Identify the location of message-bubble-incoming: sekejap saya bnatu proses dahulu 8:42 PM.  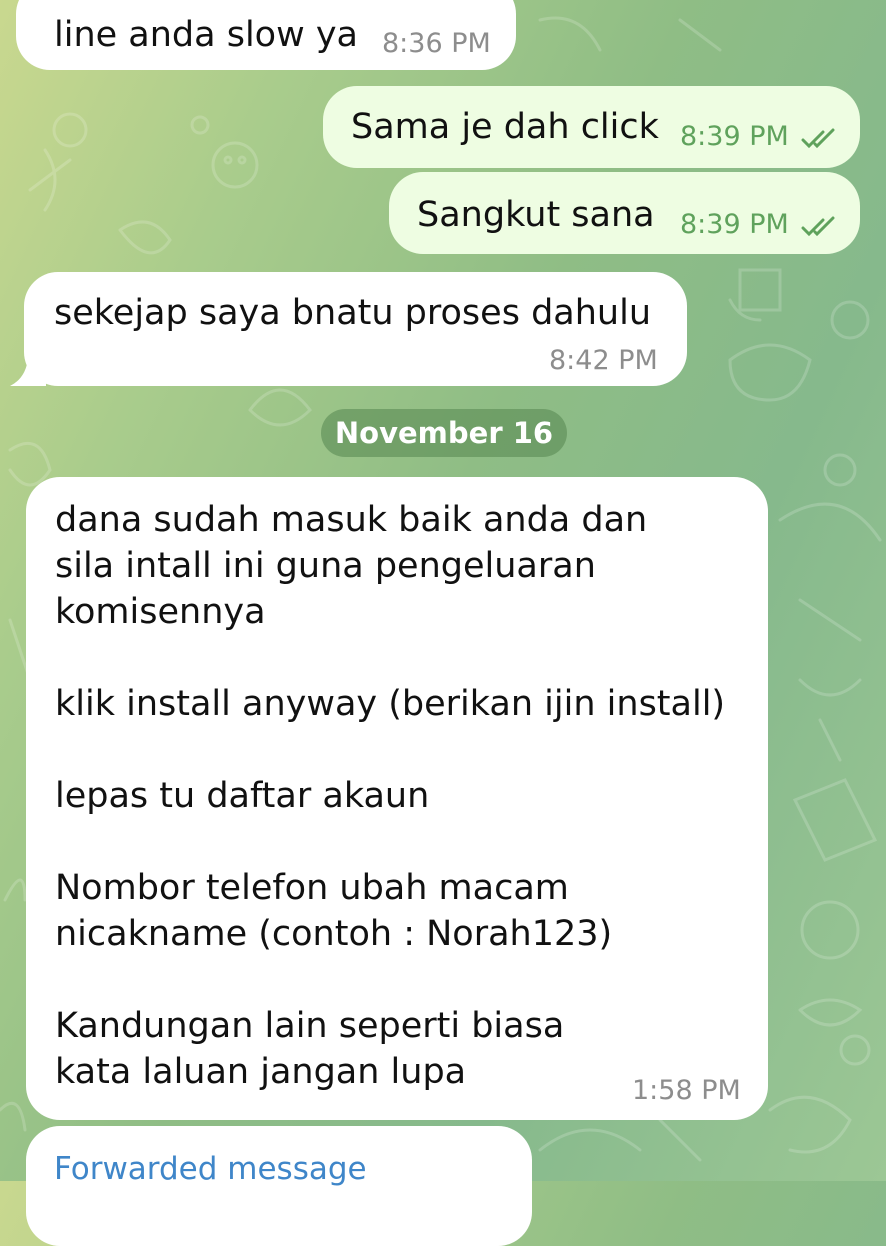
(355, 329).